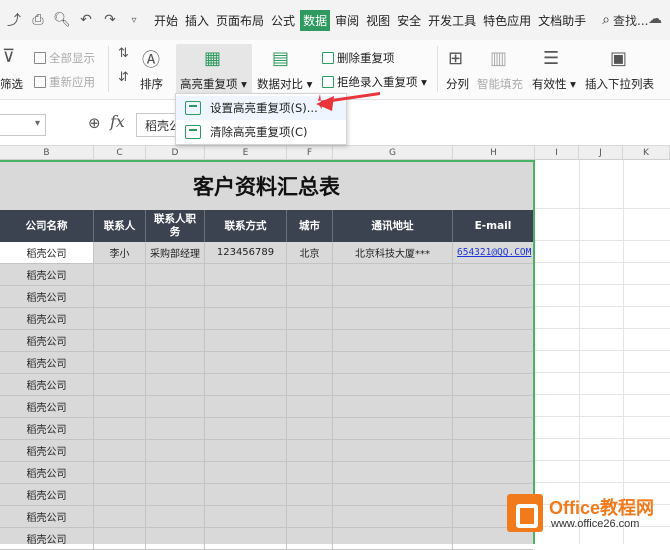  What do you see at coordinates (500, 84) in the screenshot?
I see `smart-fill-button: 智能填充` at bounding box center [500, 84].